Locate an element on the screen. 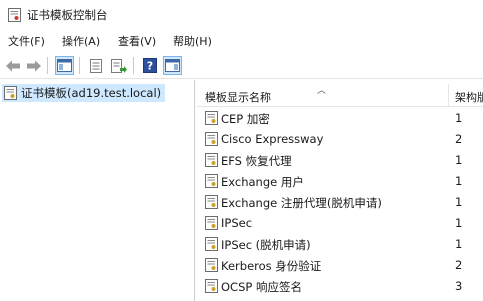 Image resolution: width=483 pixels, height=301 pixels. menu-bar: 文件(F) 操作(A) 查看(V) 帮助(H) is located at coordinates (241, 40).